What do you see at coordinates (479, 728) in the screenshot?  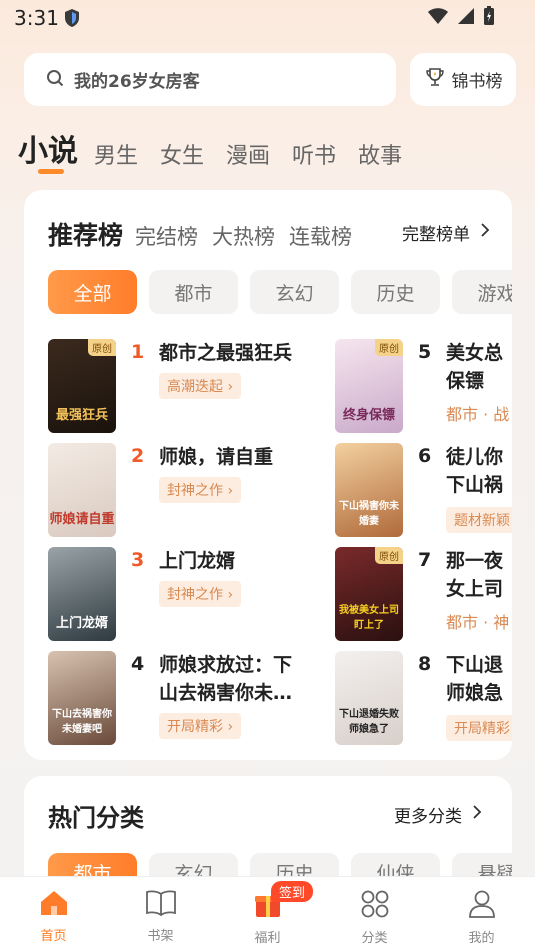 I see `book-tag: 开局精彩` at bounding box center [479, 728].